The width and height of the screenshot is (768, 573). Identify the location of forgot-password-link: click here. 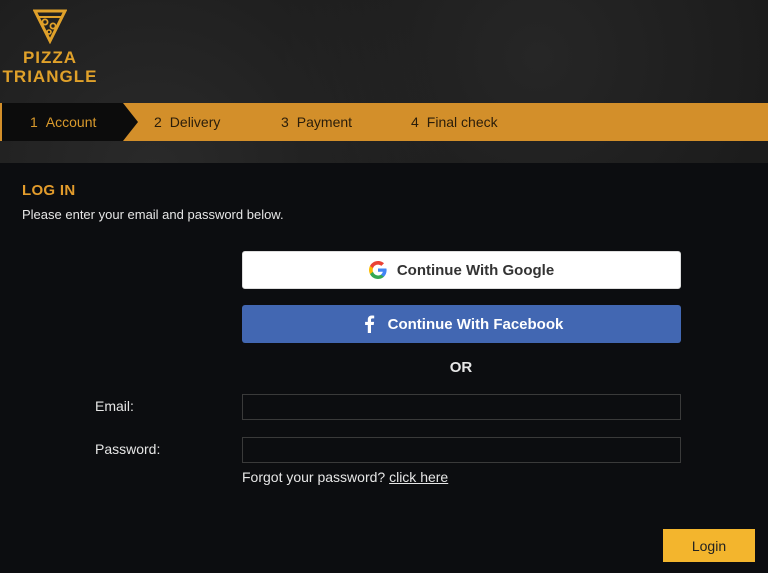
(418, 477).